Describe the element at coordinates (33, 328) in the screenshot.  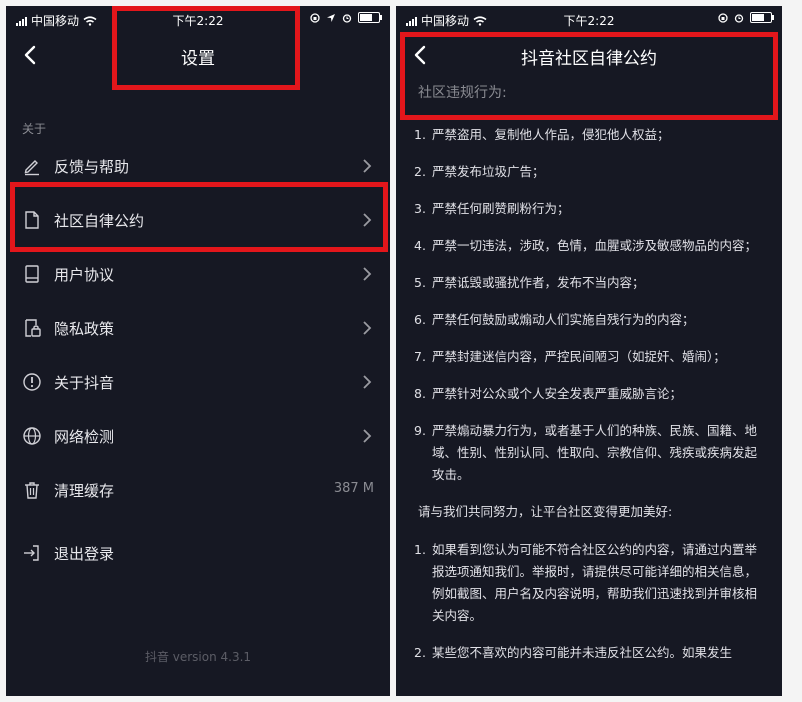
I see `privacy-lock-icon` at that location.